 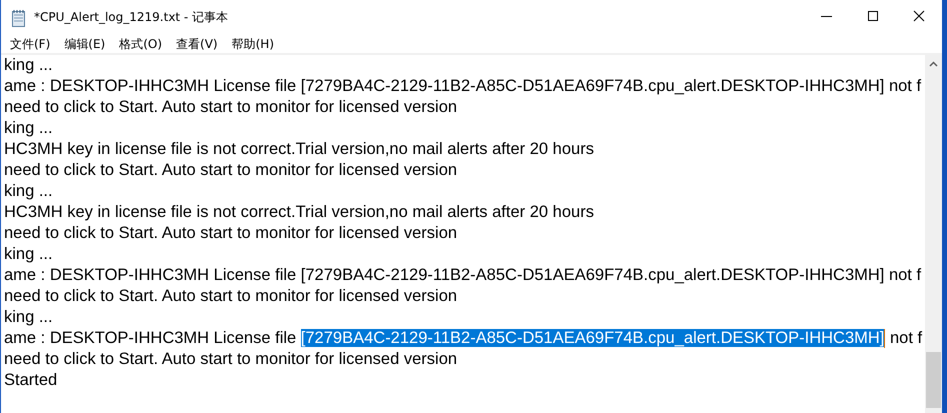 I want to click on line-text: ame : DESKTOP-IHHC3MH License file, so click(x=151, y=338).